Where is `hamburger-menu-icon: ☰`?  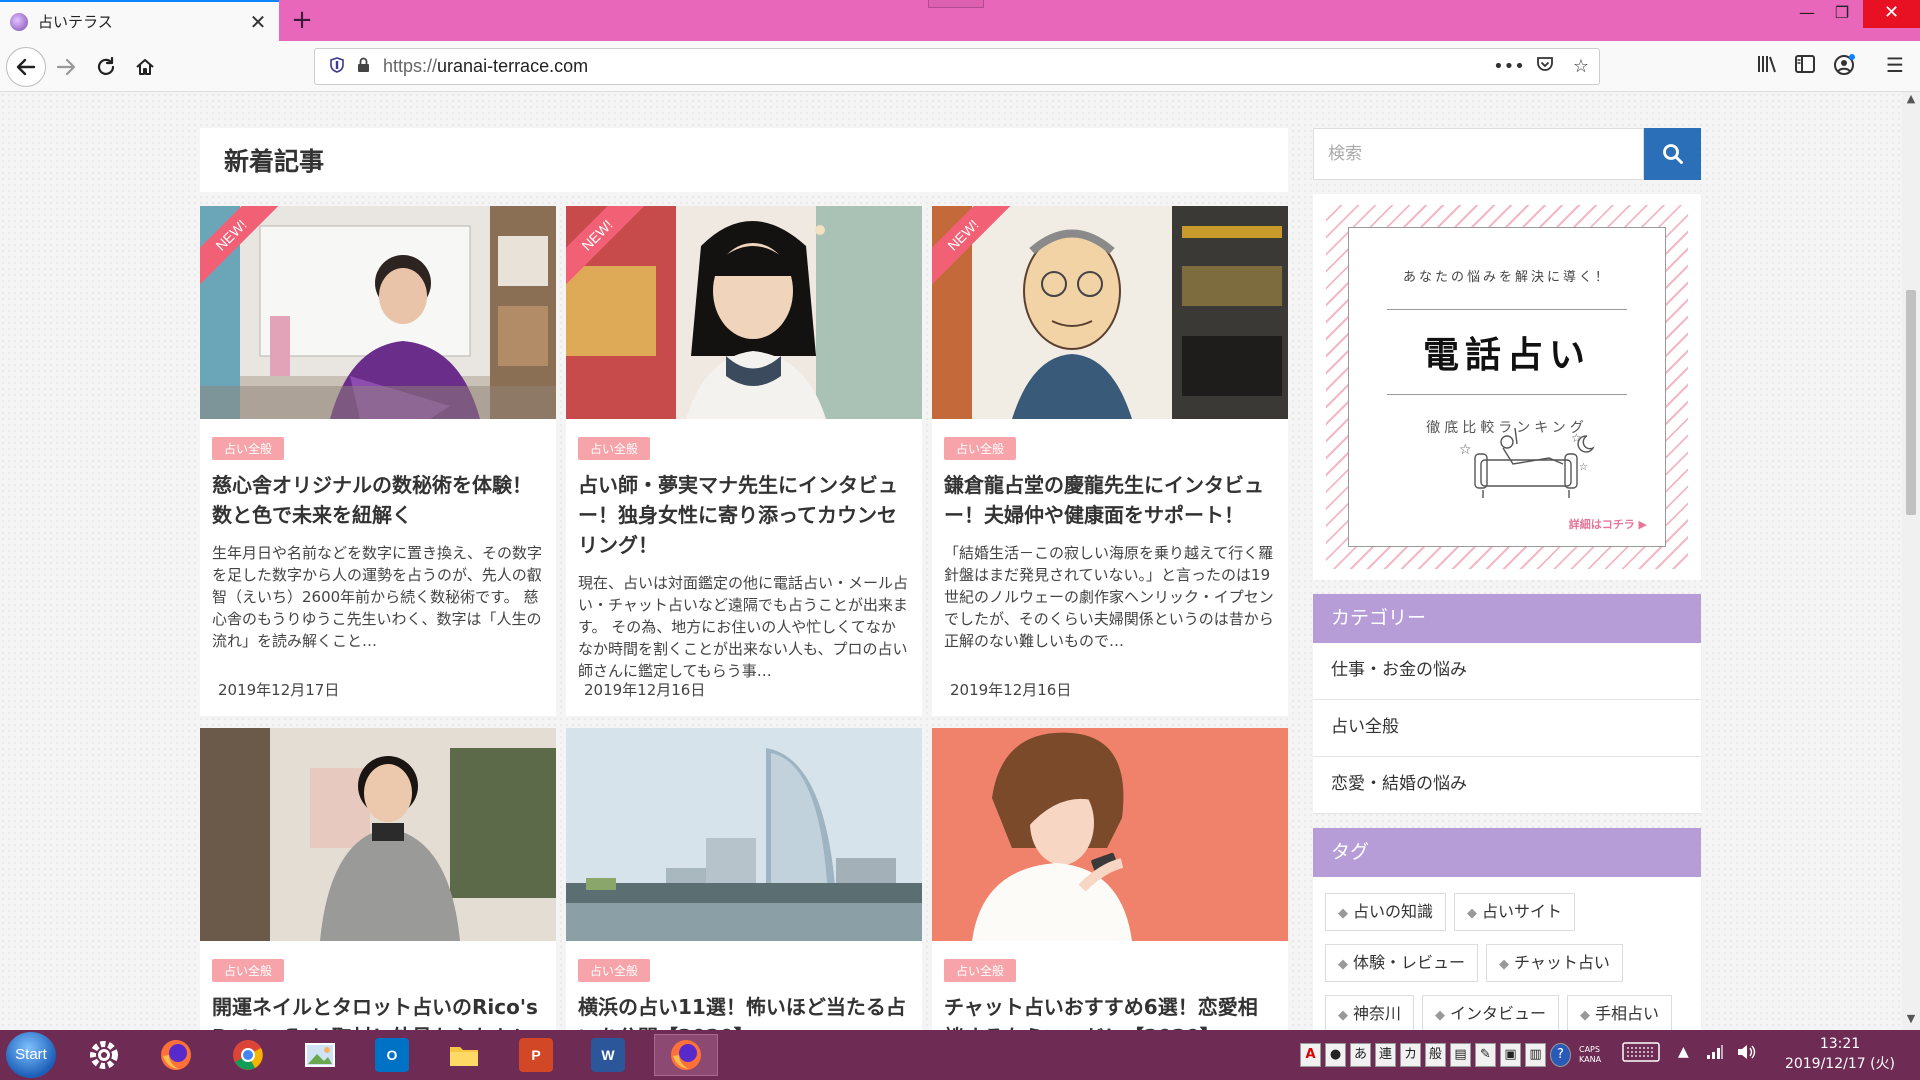 hamburger-menu-icon: ☰ is located at coordinates (1895, 65).